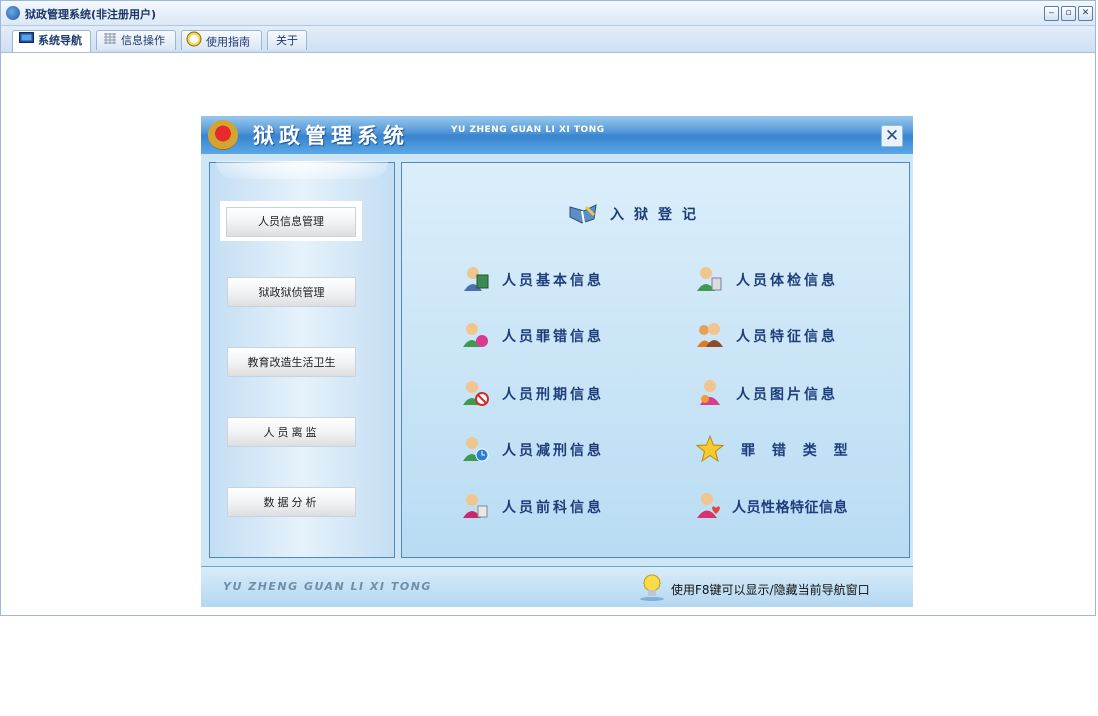 The height and width of the screenshot is (716, 1098). I want to click on tab-label: 系统导航, so click(60, 40).